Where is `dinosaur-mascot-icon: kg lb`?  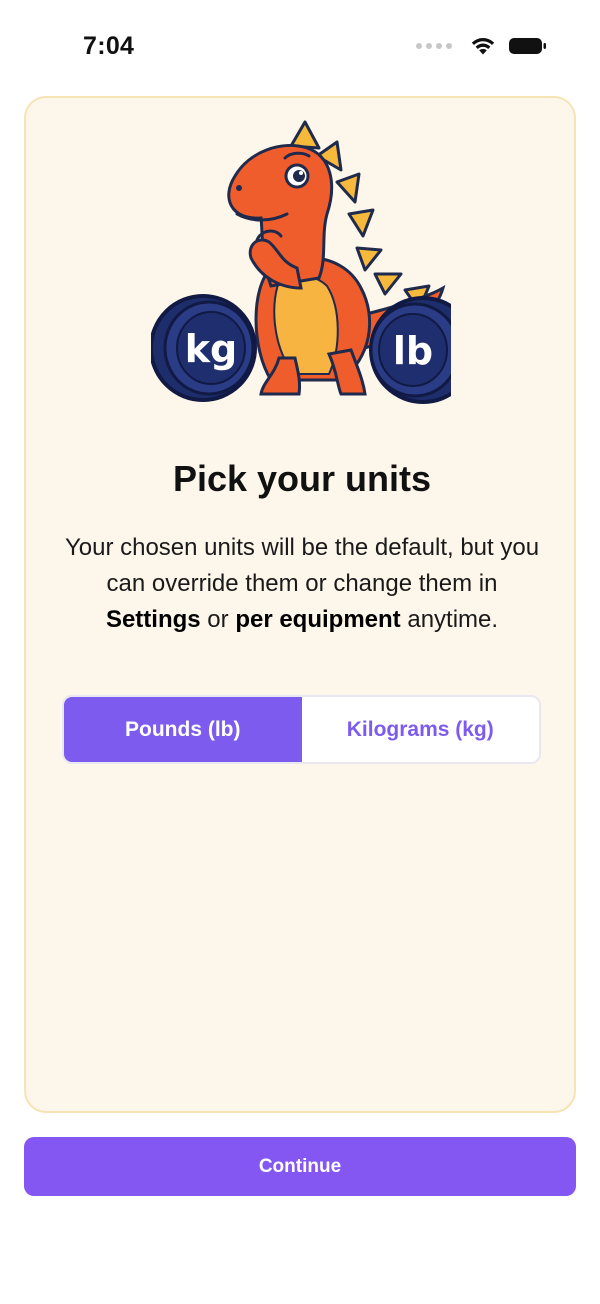 dinosaur-mascot-icon: kg lb is located at coordinates (301, 262).